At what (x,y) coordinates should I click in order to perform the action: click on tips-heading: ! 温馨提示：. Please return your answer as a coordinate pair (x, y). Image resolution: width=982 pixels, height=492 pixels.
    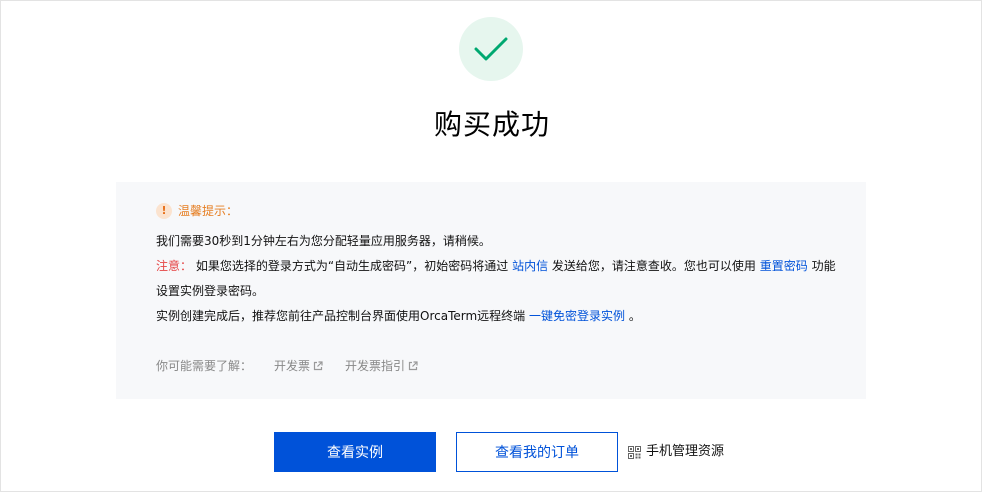
    Looking at the image, I should click on (197, 211).